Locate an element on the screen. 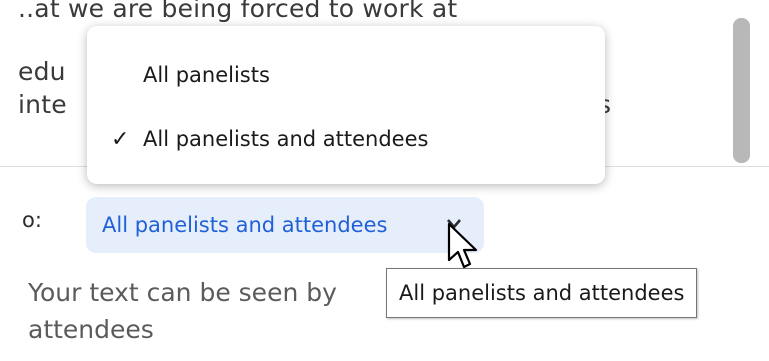 This screenshot has height=361, width=769. chat-message-line: ..at we are being forced to work at is located at coordinates (238, 11).